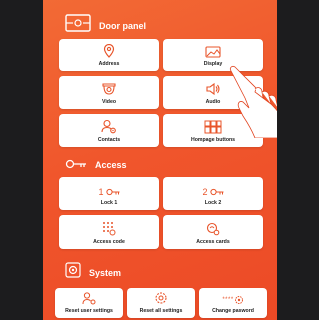 The image size is (320, 320). Describe the element at coordinates (109, 126) in the screenshot. I see `contacts-gear-icon` at that location.